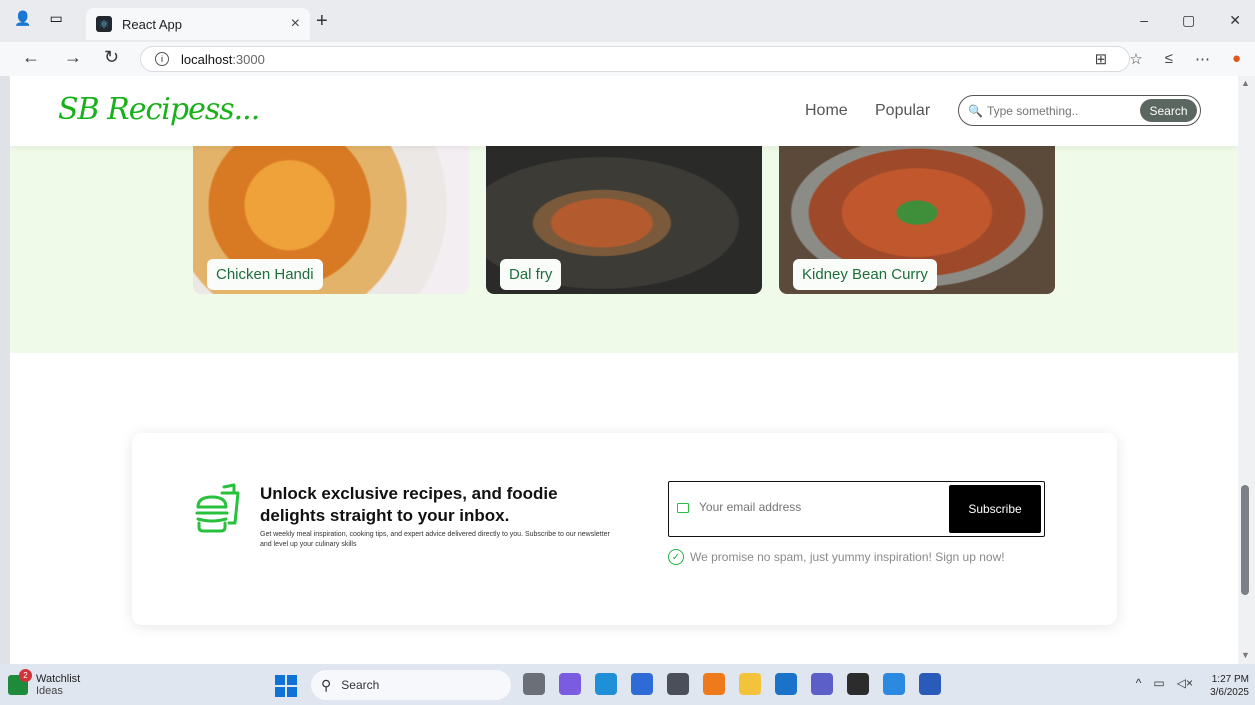 This screenshot has height=705, width=1255. Describe the element at coordinates (1245, 83) in the screenshot. I see `scroll-up-arrow-icon: ▲` at that location.